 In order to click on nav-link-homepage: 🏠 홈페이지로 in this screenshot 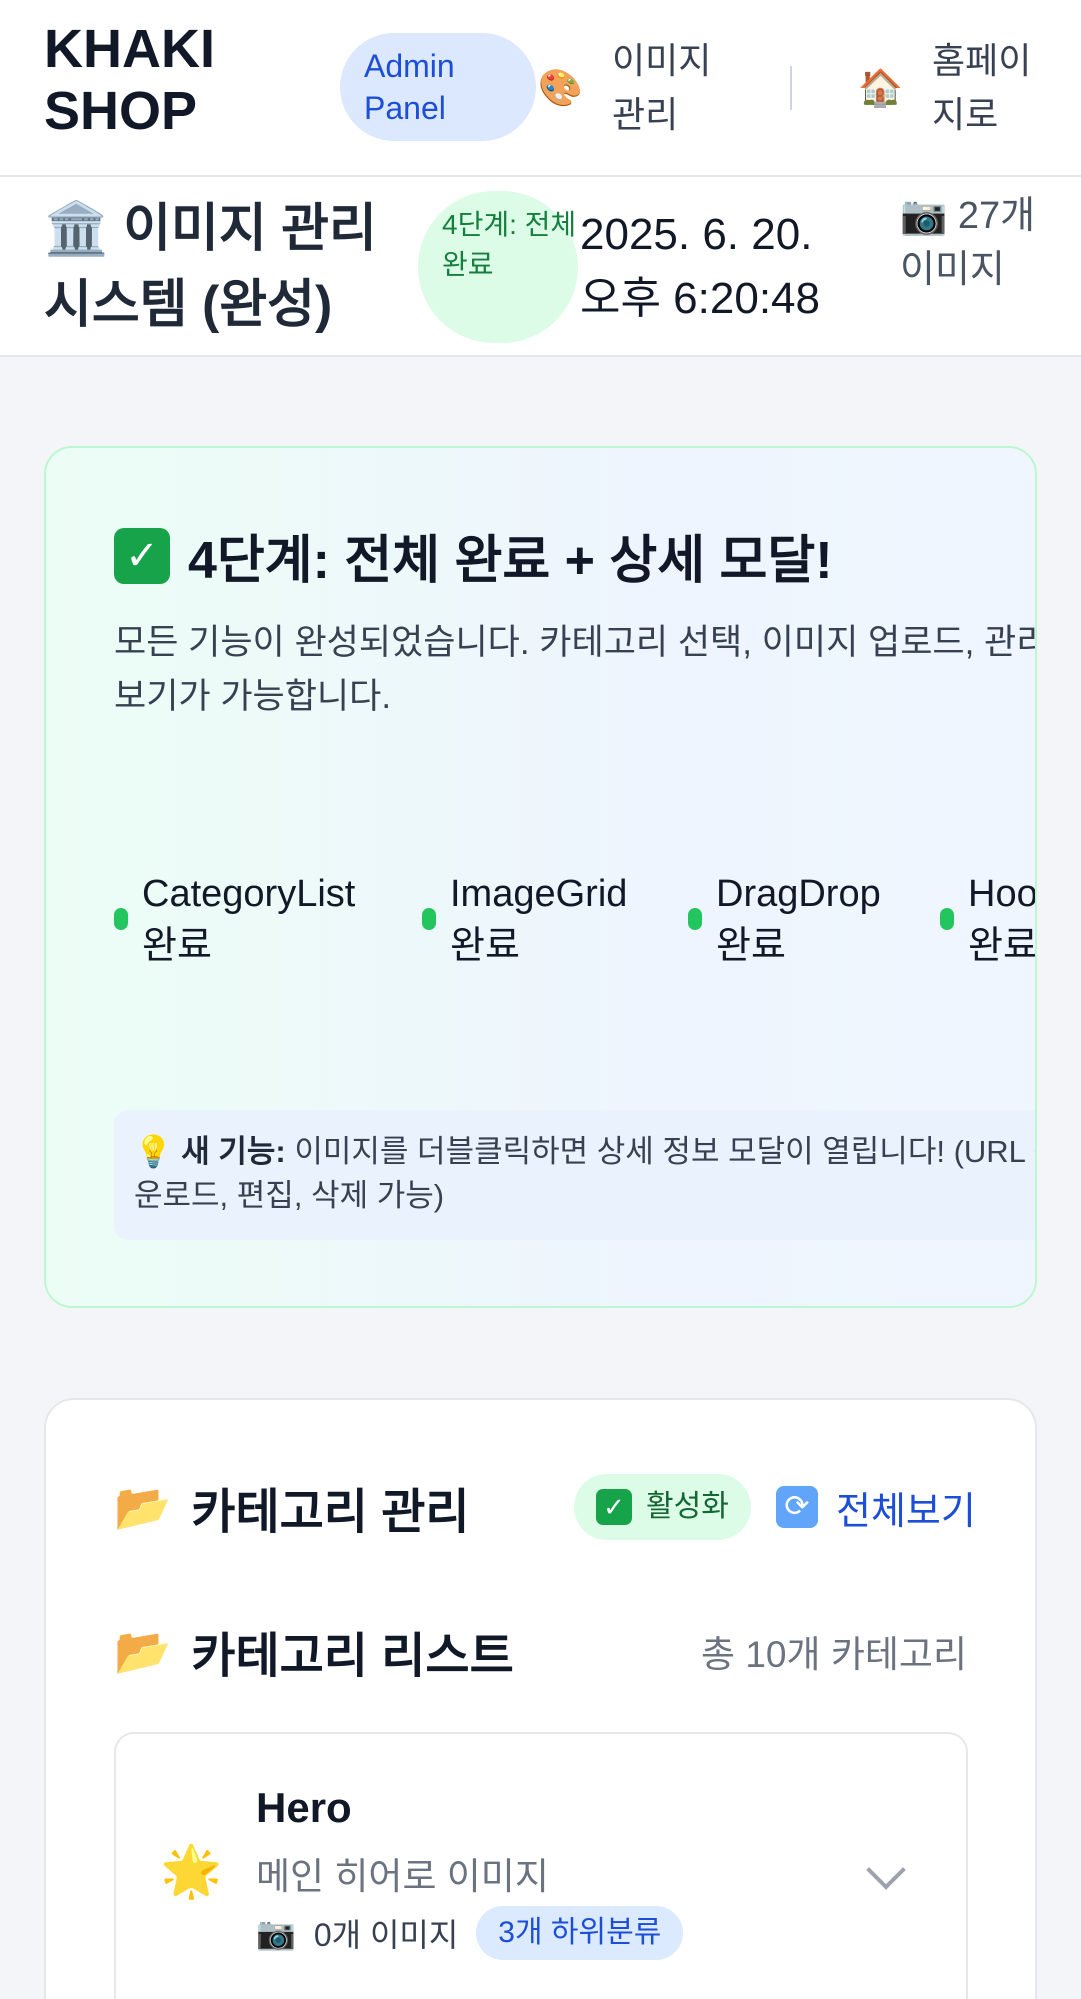, I will do `click(950, 88)`.